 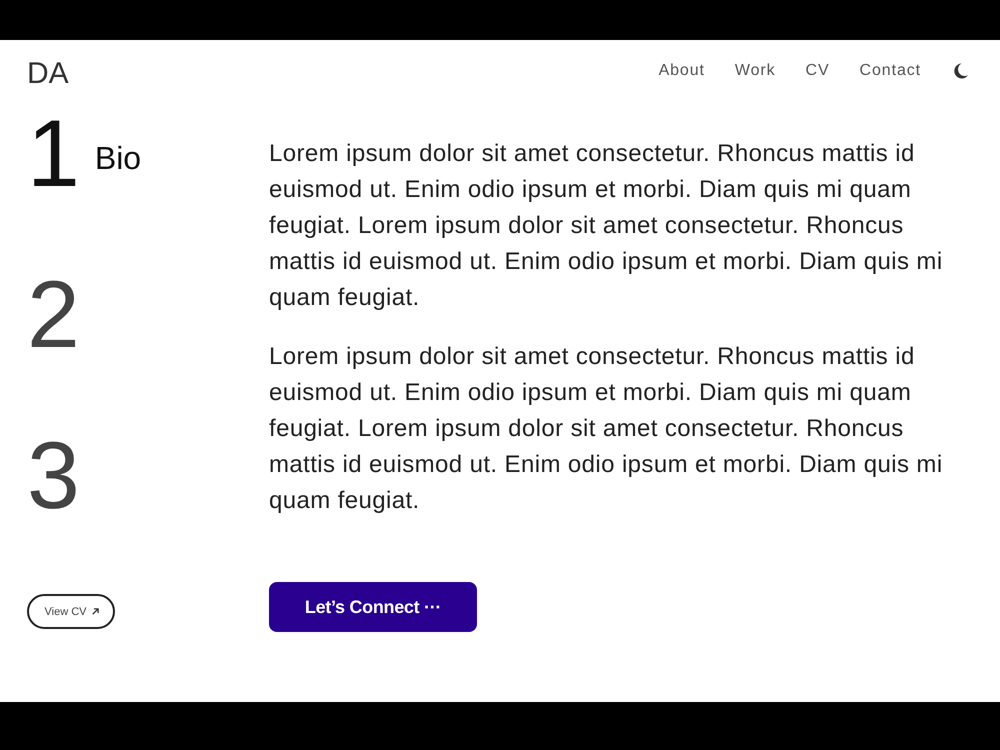 What do you see at coordinates (960, 71) in the screenshot?
I see `moon-icon` at bounding box center [960, 71].